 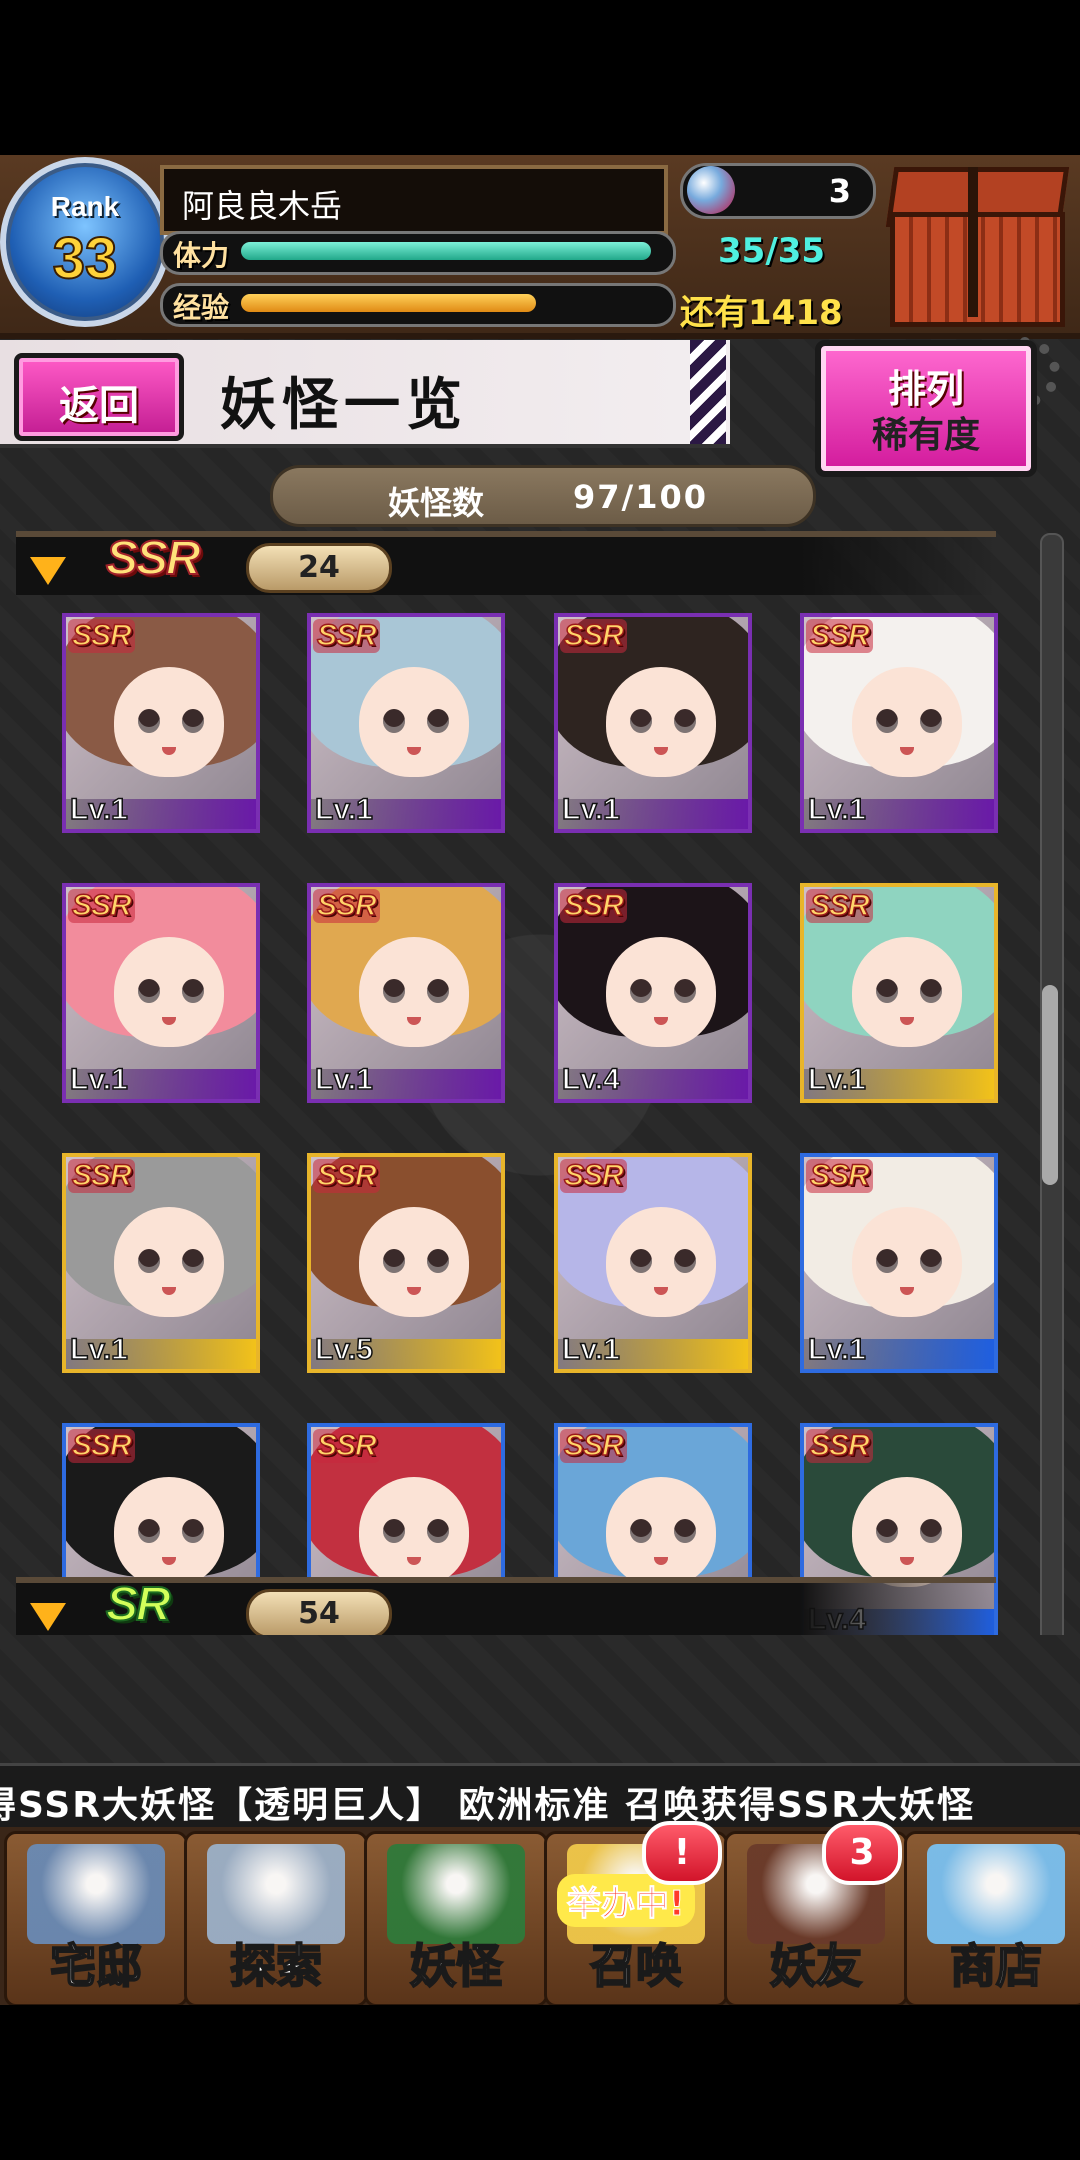 What do you see at coordinates (414, 200) in the screenshot?
I see `player-name-box: 阿良良木岳` at bounding box center [414, 200].